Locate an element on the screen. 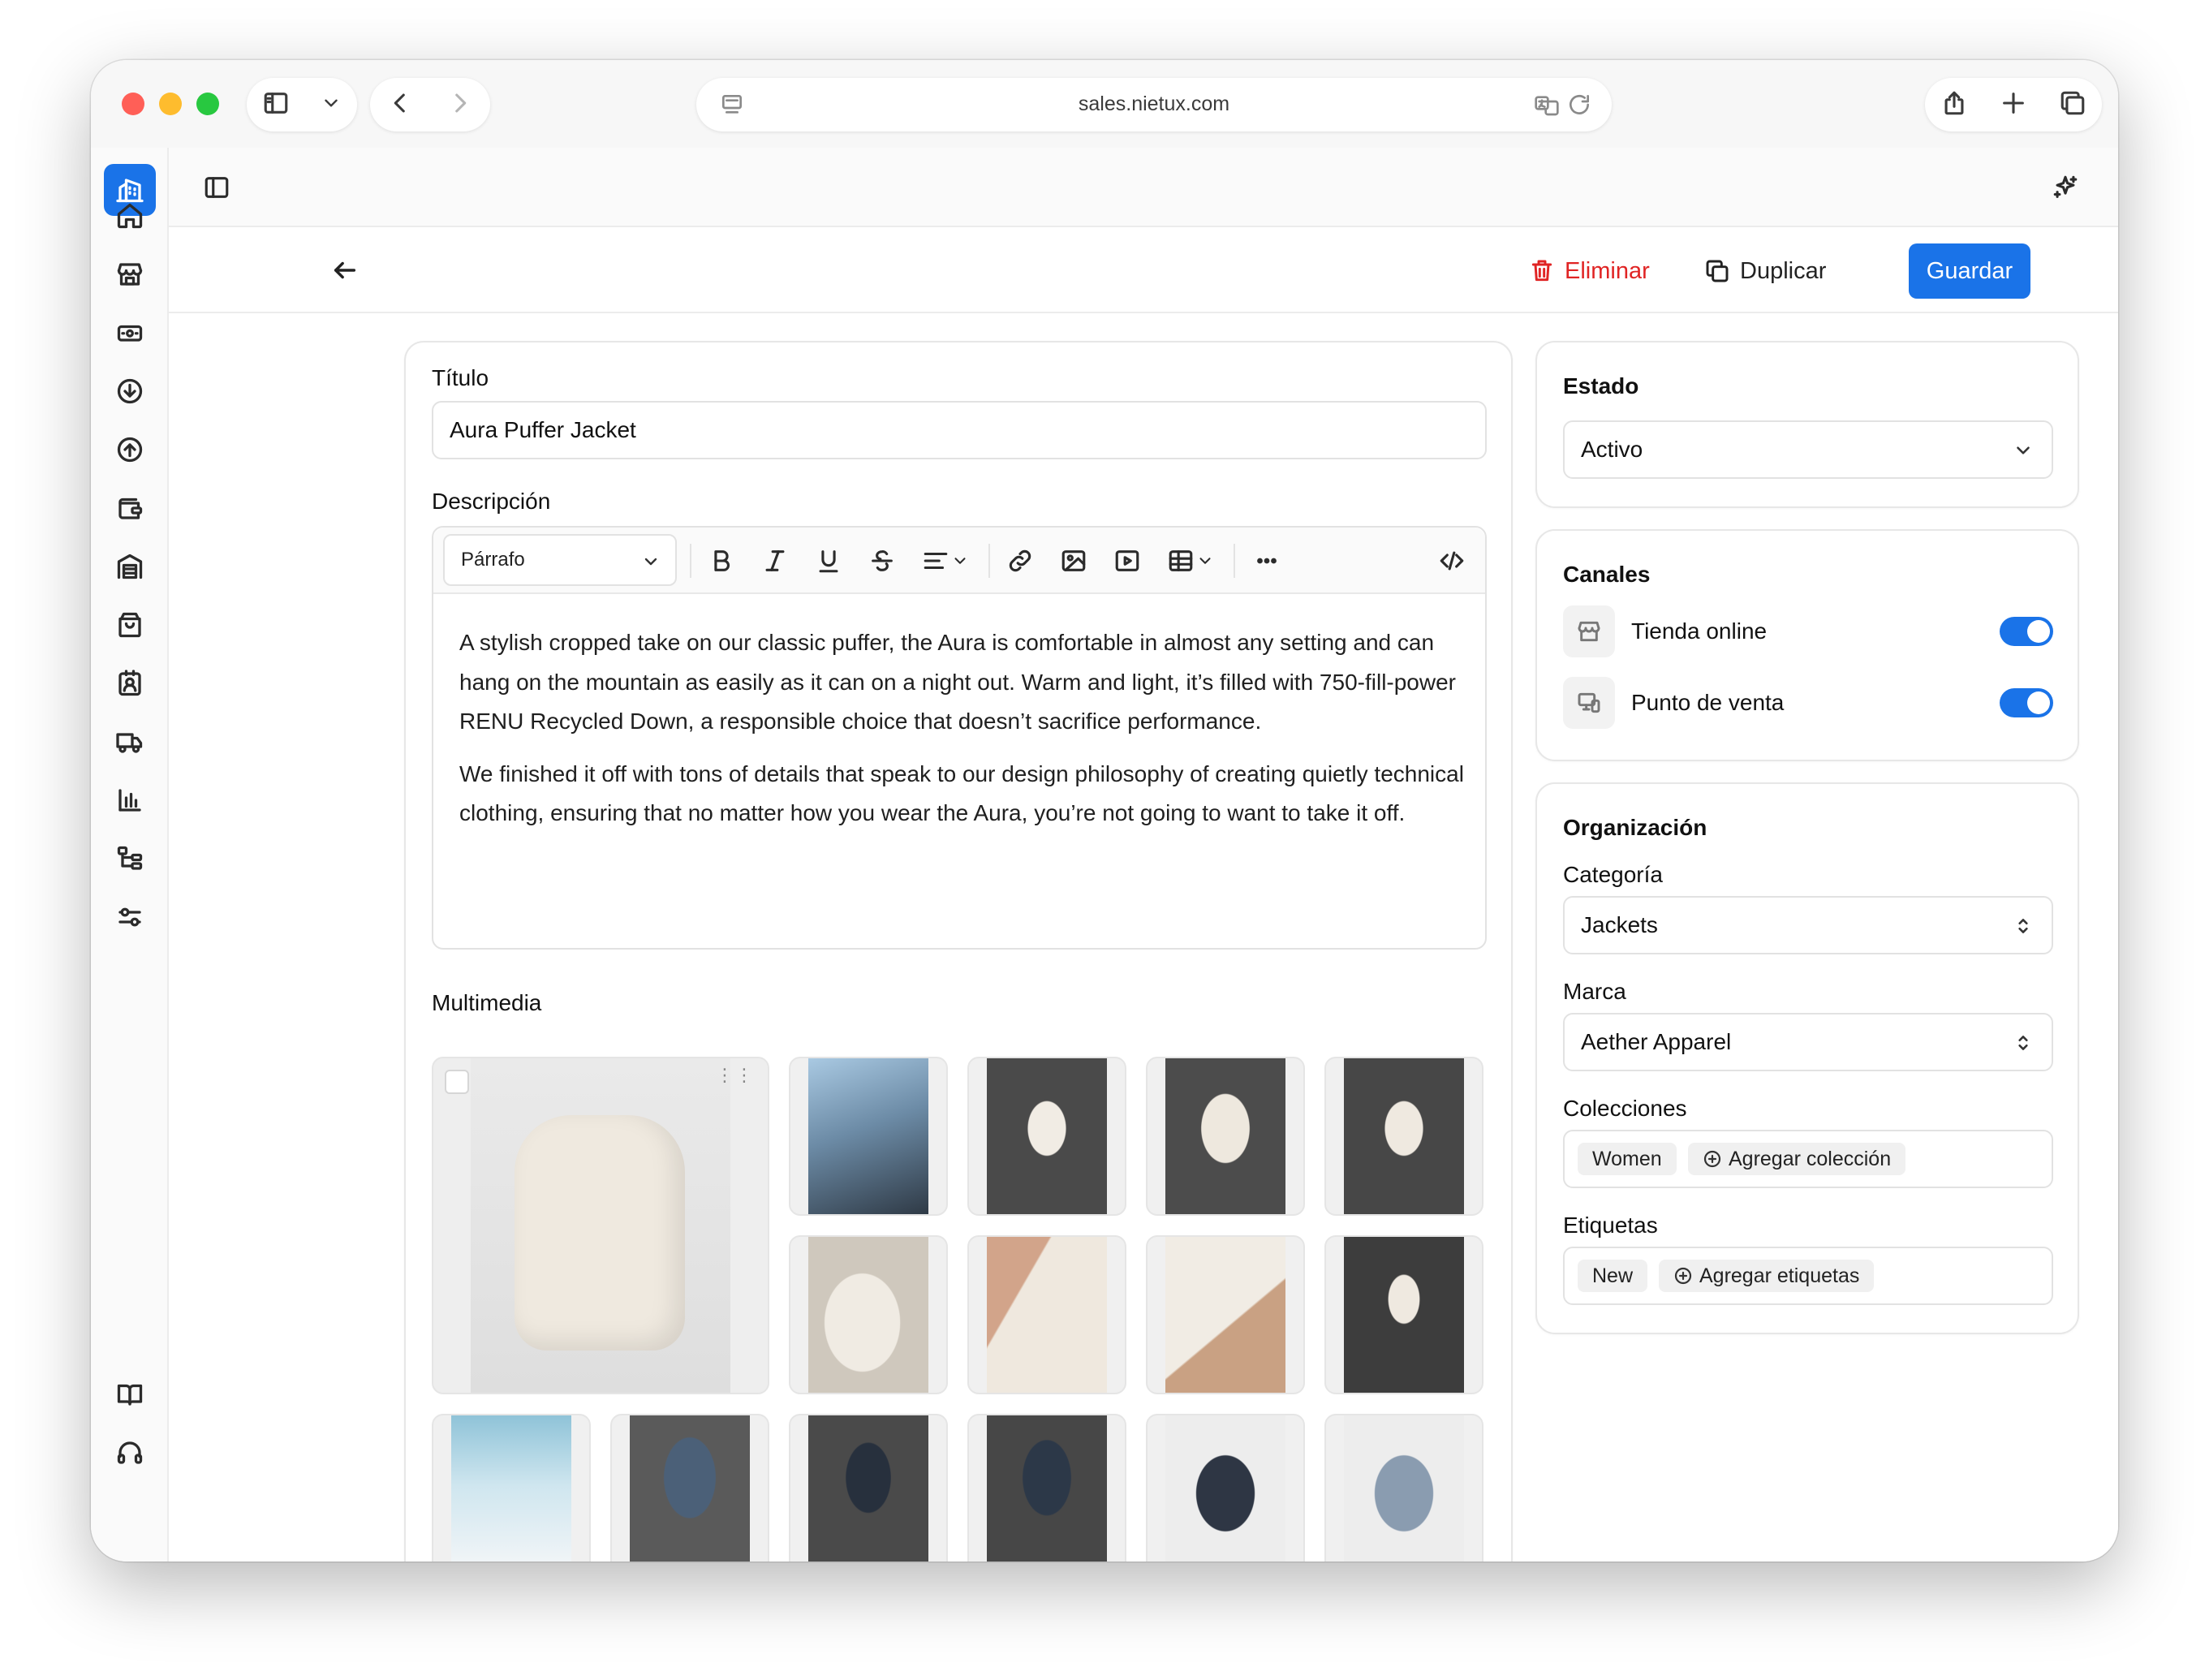 The height and width of the screenshot is (1680, 2209). status-select: Activo is located at coordinates (1808, 450).